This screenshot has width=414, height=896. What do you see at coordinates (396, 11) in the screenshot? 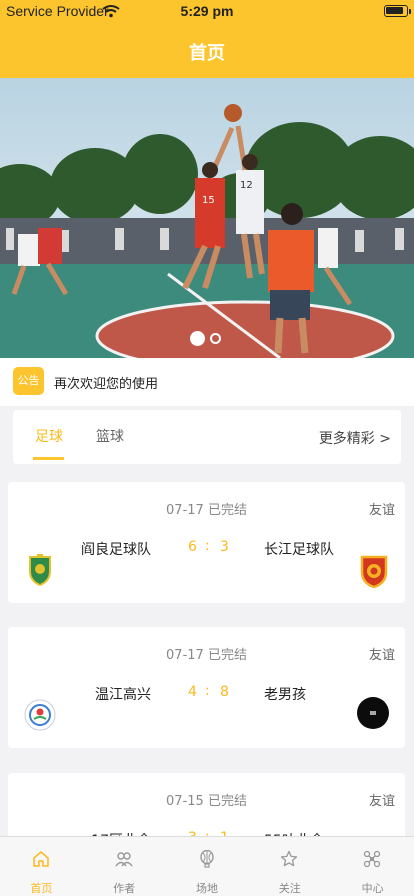
I see `battery-icon` at bounding box center [396, 11].